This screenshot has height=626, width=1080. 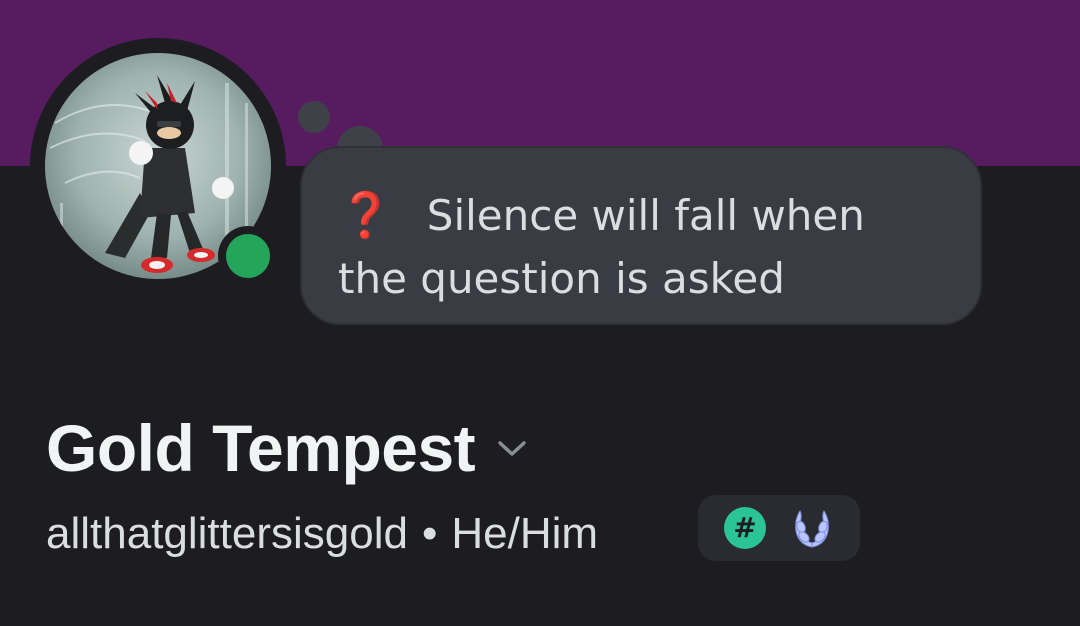 What do you see at coordinates (365, 215) in the screenshot?
I see `question-mark-icon: ❓` at bounding box center [365, 215].